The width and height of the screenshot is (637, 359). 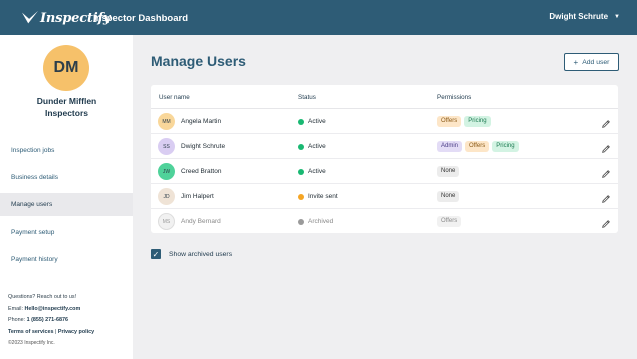 I want to click on table-header: User name Status Permissions, so click(x=384, y=97).